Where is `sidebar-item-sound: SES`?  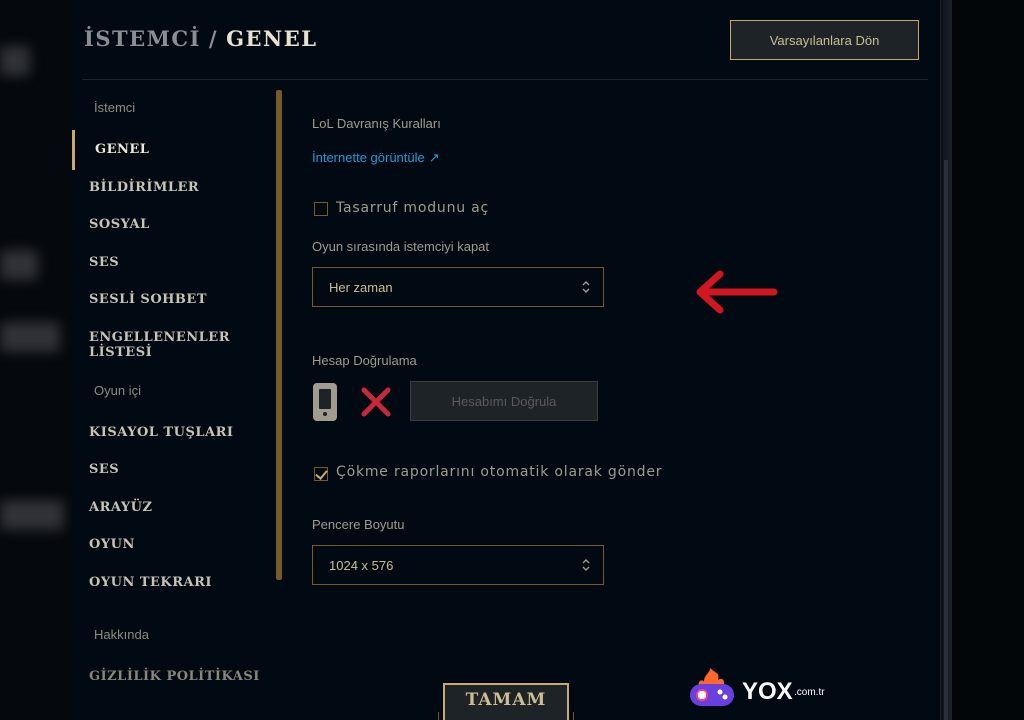 sidebar-item-sound: SES is located at coordinates (104, 262).